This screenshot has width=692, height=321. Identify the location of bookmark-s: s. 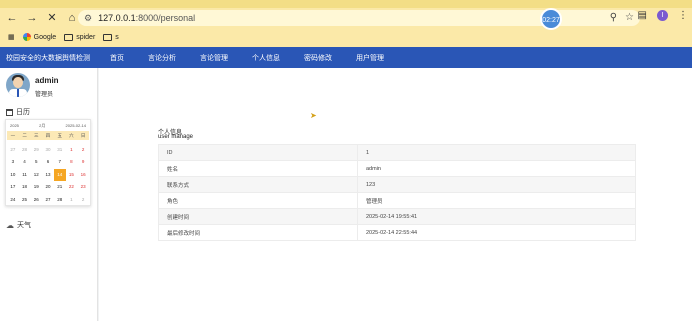
(111, 37).